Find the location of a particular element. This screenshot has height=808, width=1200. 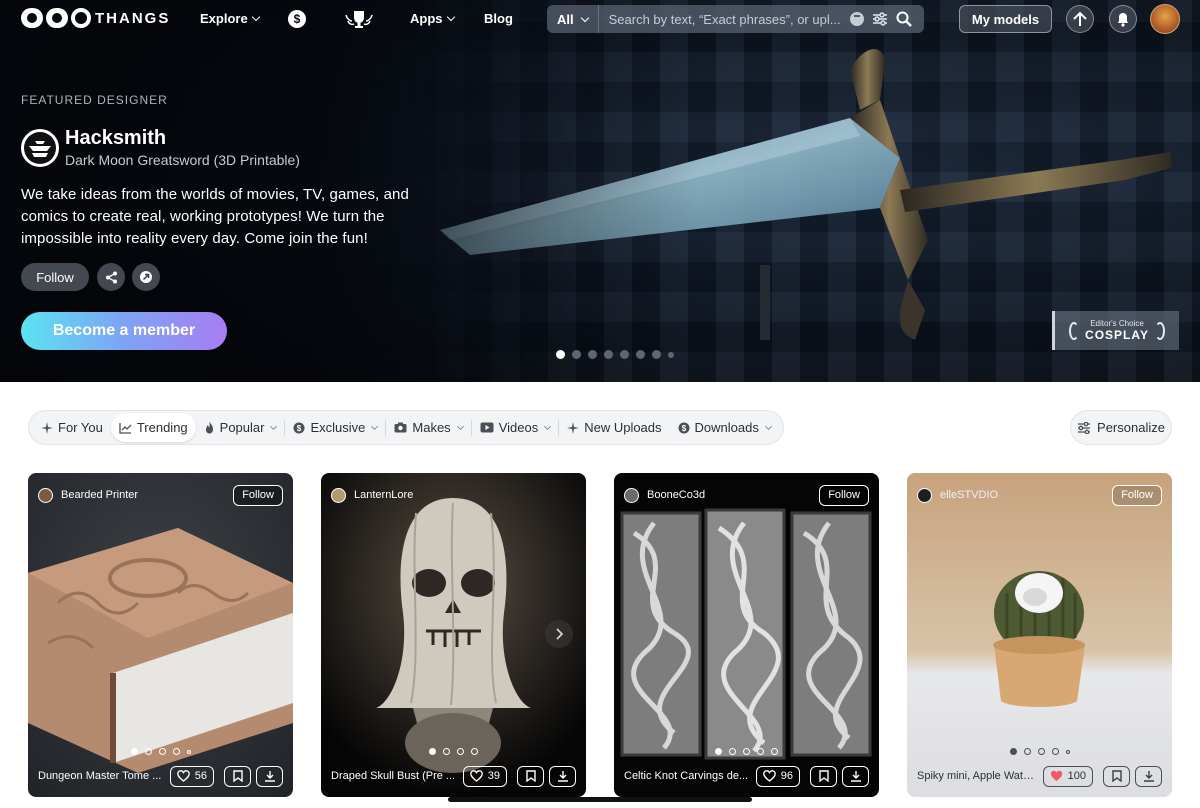

thangs-logo is located at coordinates (56, 18).